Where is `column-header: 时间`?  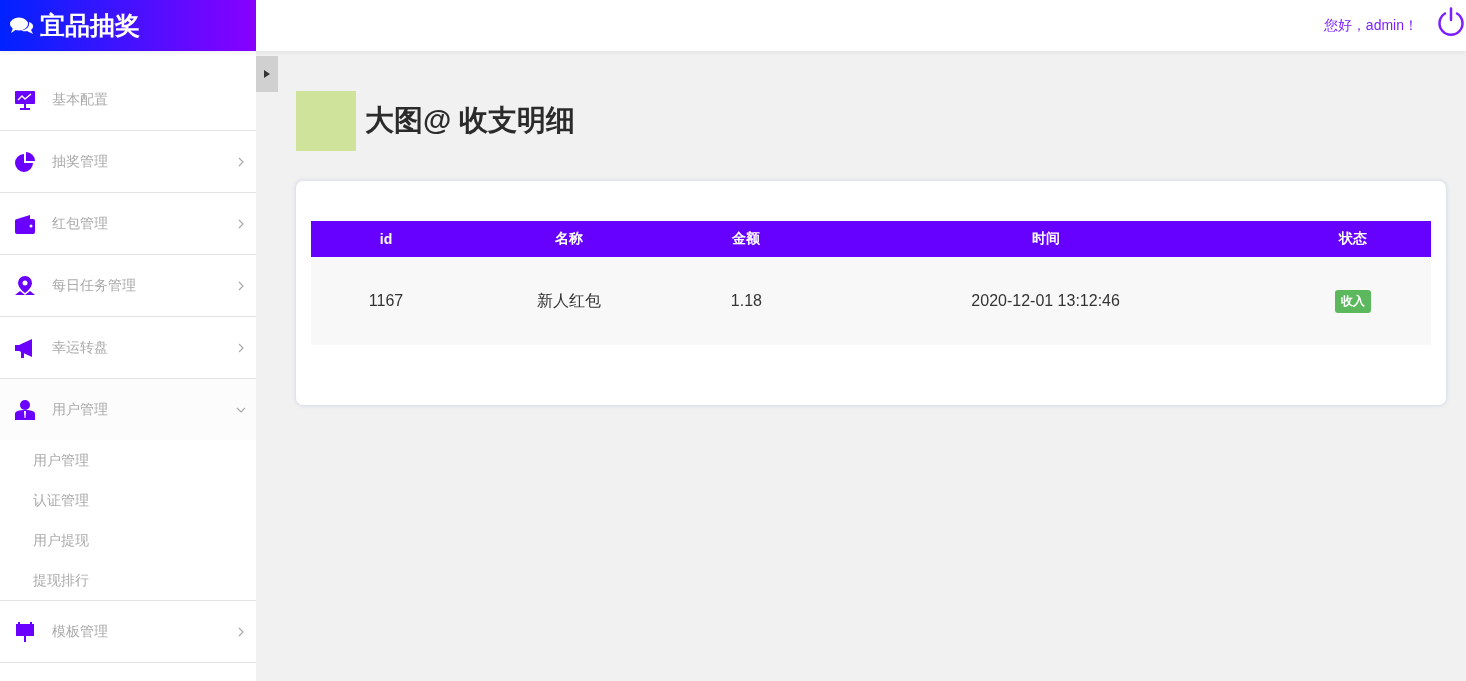
column-header: 时间 is located at coordinates (1045, 239).